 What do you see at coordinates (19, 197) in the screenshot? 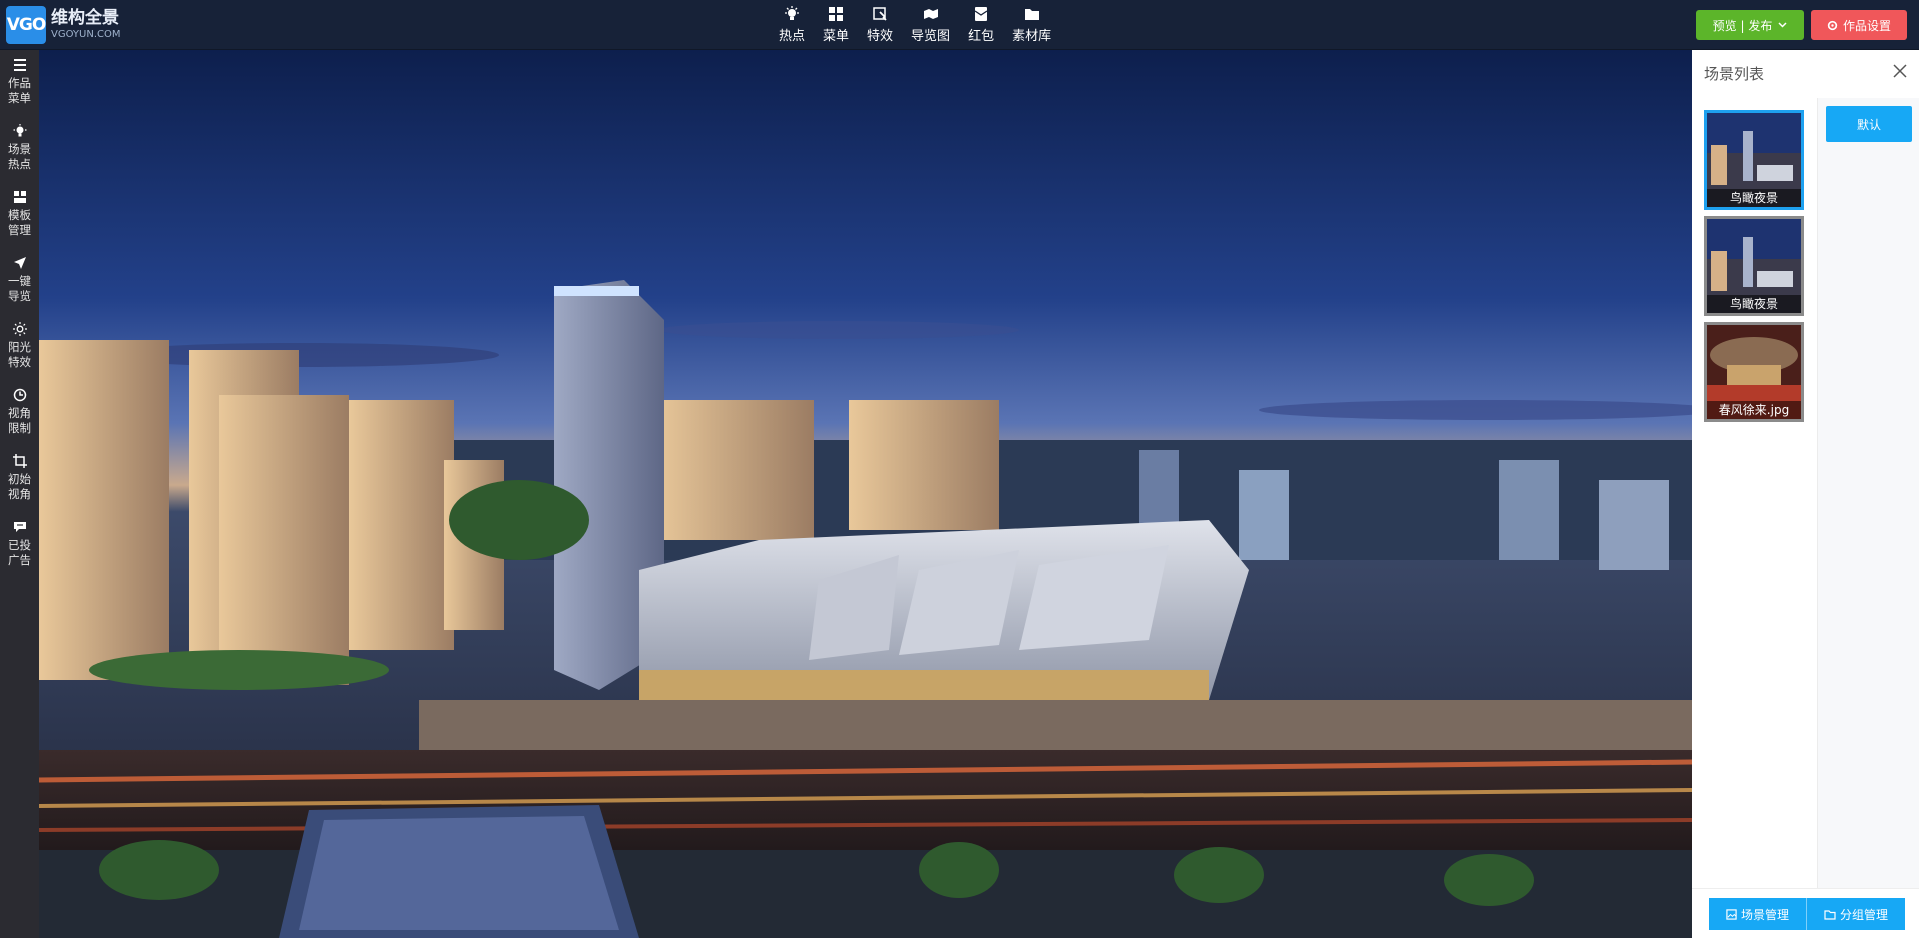
I see `template-icon` at bounding box center [19, 197].